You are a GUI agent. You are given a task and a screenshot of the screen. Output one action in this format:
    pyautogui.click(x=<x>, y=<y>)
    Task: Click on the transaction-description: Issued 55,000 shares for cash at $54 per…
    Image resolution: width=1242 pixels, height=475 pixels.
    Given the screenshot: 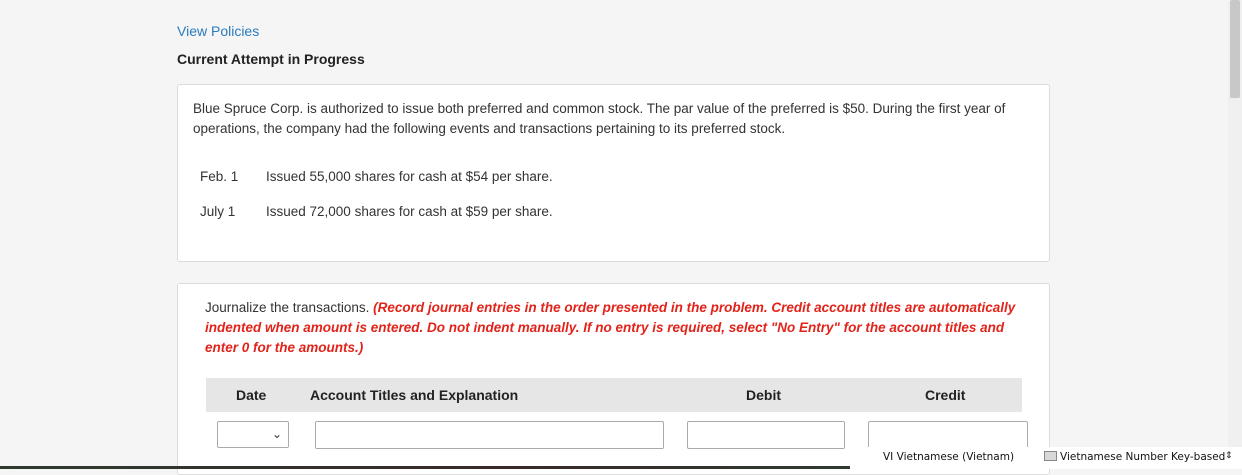 What is the action you would take?
    pyautogui.click(x=409, y=176)
    